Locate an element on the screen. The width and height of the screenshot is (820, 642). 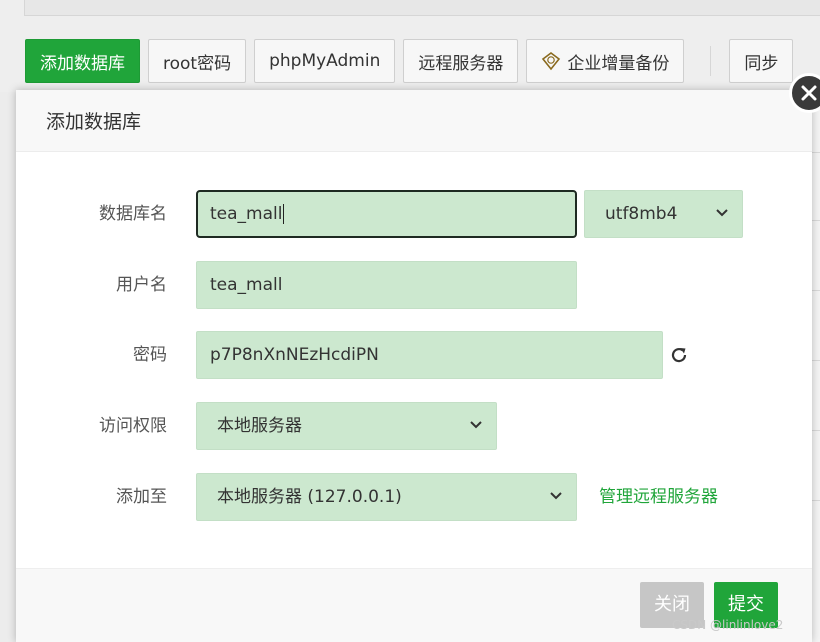
username-value: tea_mall is located at coordinates (246, 285).